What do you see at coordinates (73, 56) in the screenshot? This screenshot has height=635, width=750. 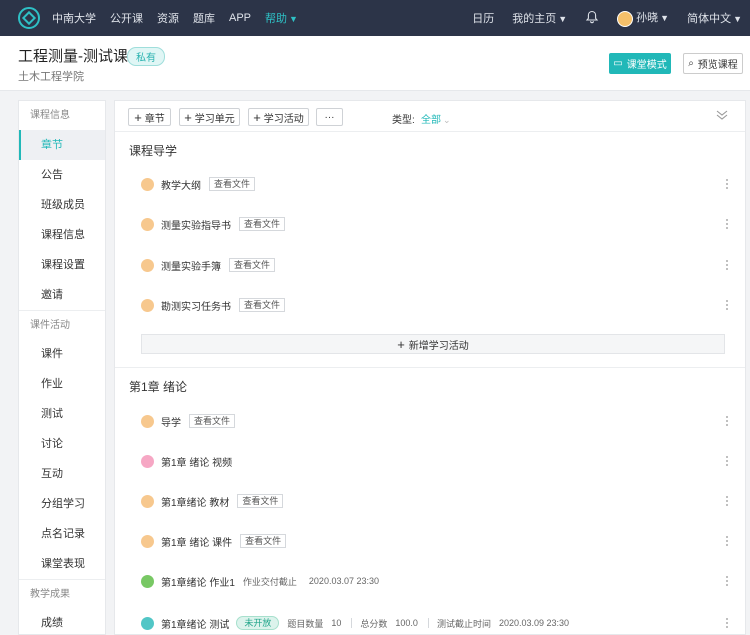 I see `page-title: 工程测量-测试课` at bounding box center [73, 56].